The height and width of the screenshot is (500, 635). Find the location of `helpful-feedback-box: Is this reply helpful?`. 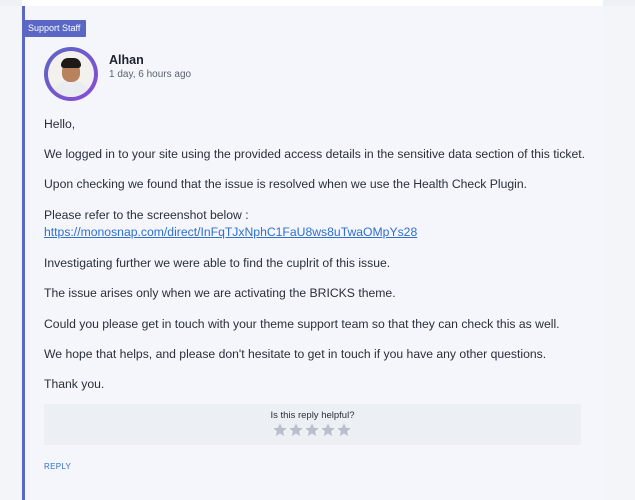

helpful-feedback-box: Is this reply helpful? is located at coordinates (312, 424).